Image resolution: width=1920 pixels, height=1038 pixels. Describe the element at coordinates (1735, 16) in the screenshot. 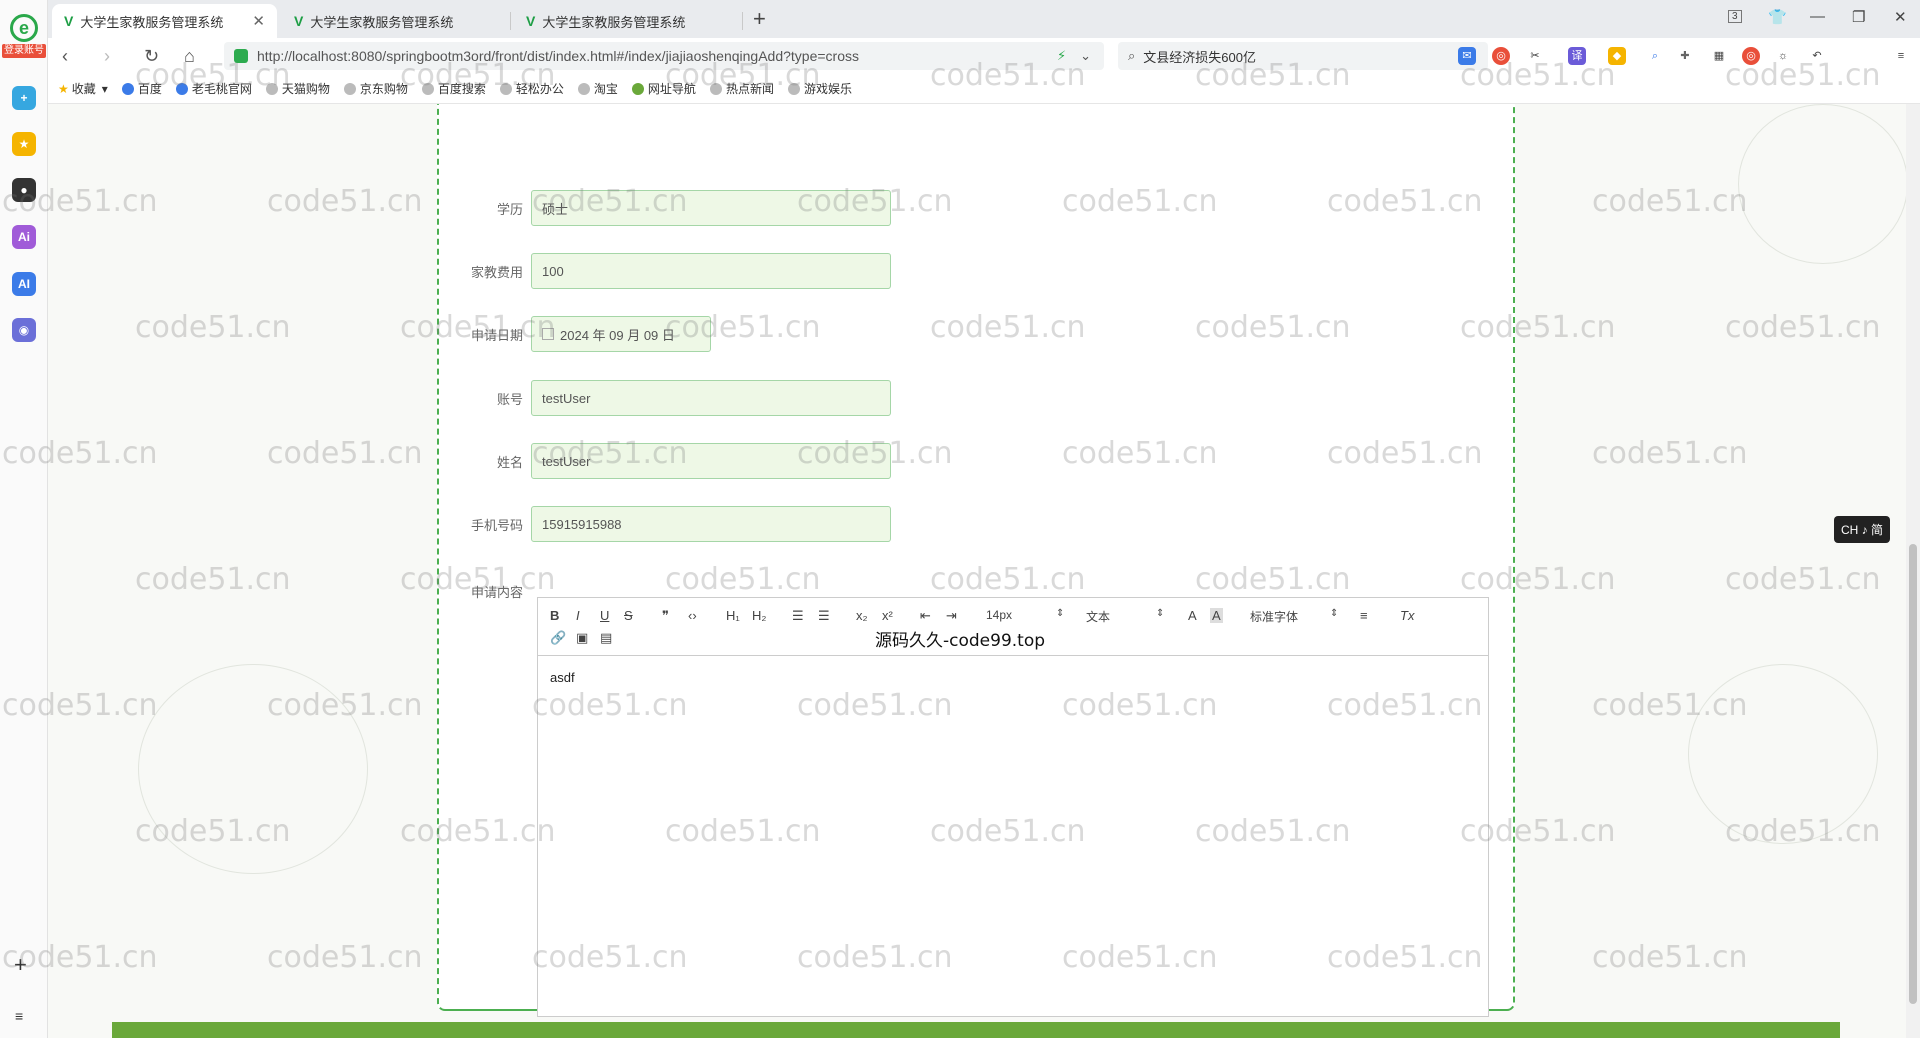

I see `tab-count-badge: 3` at that location.